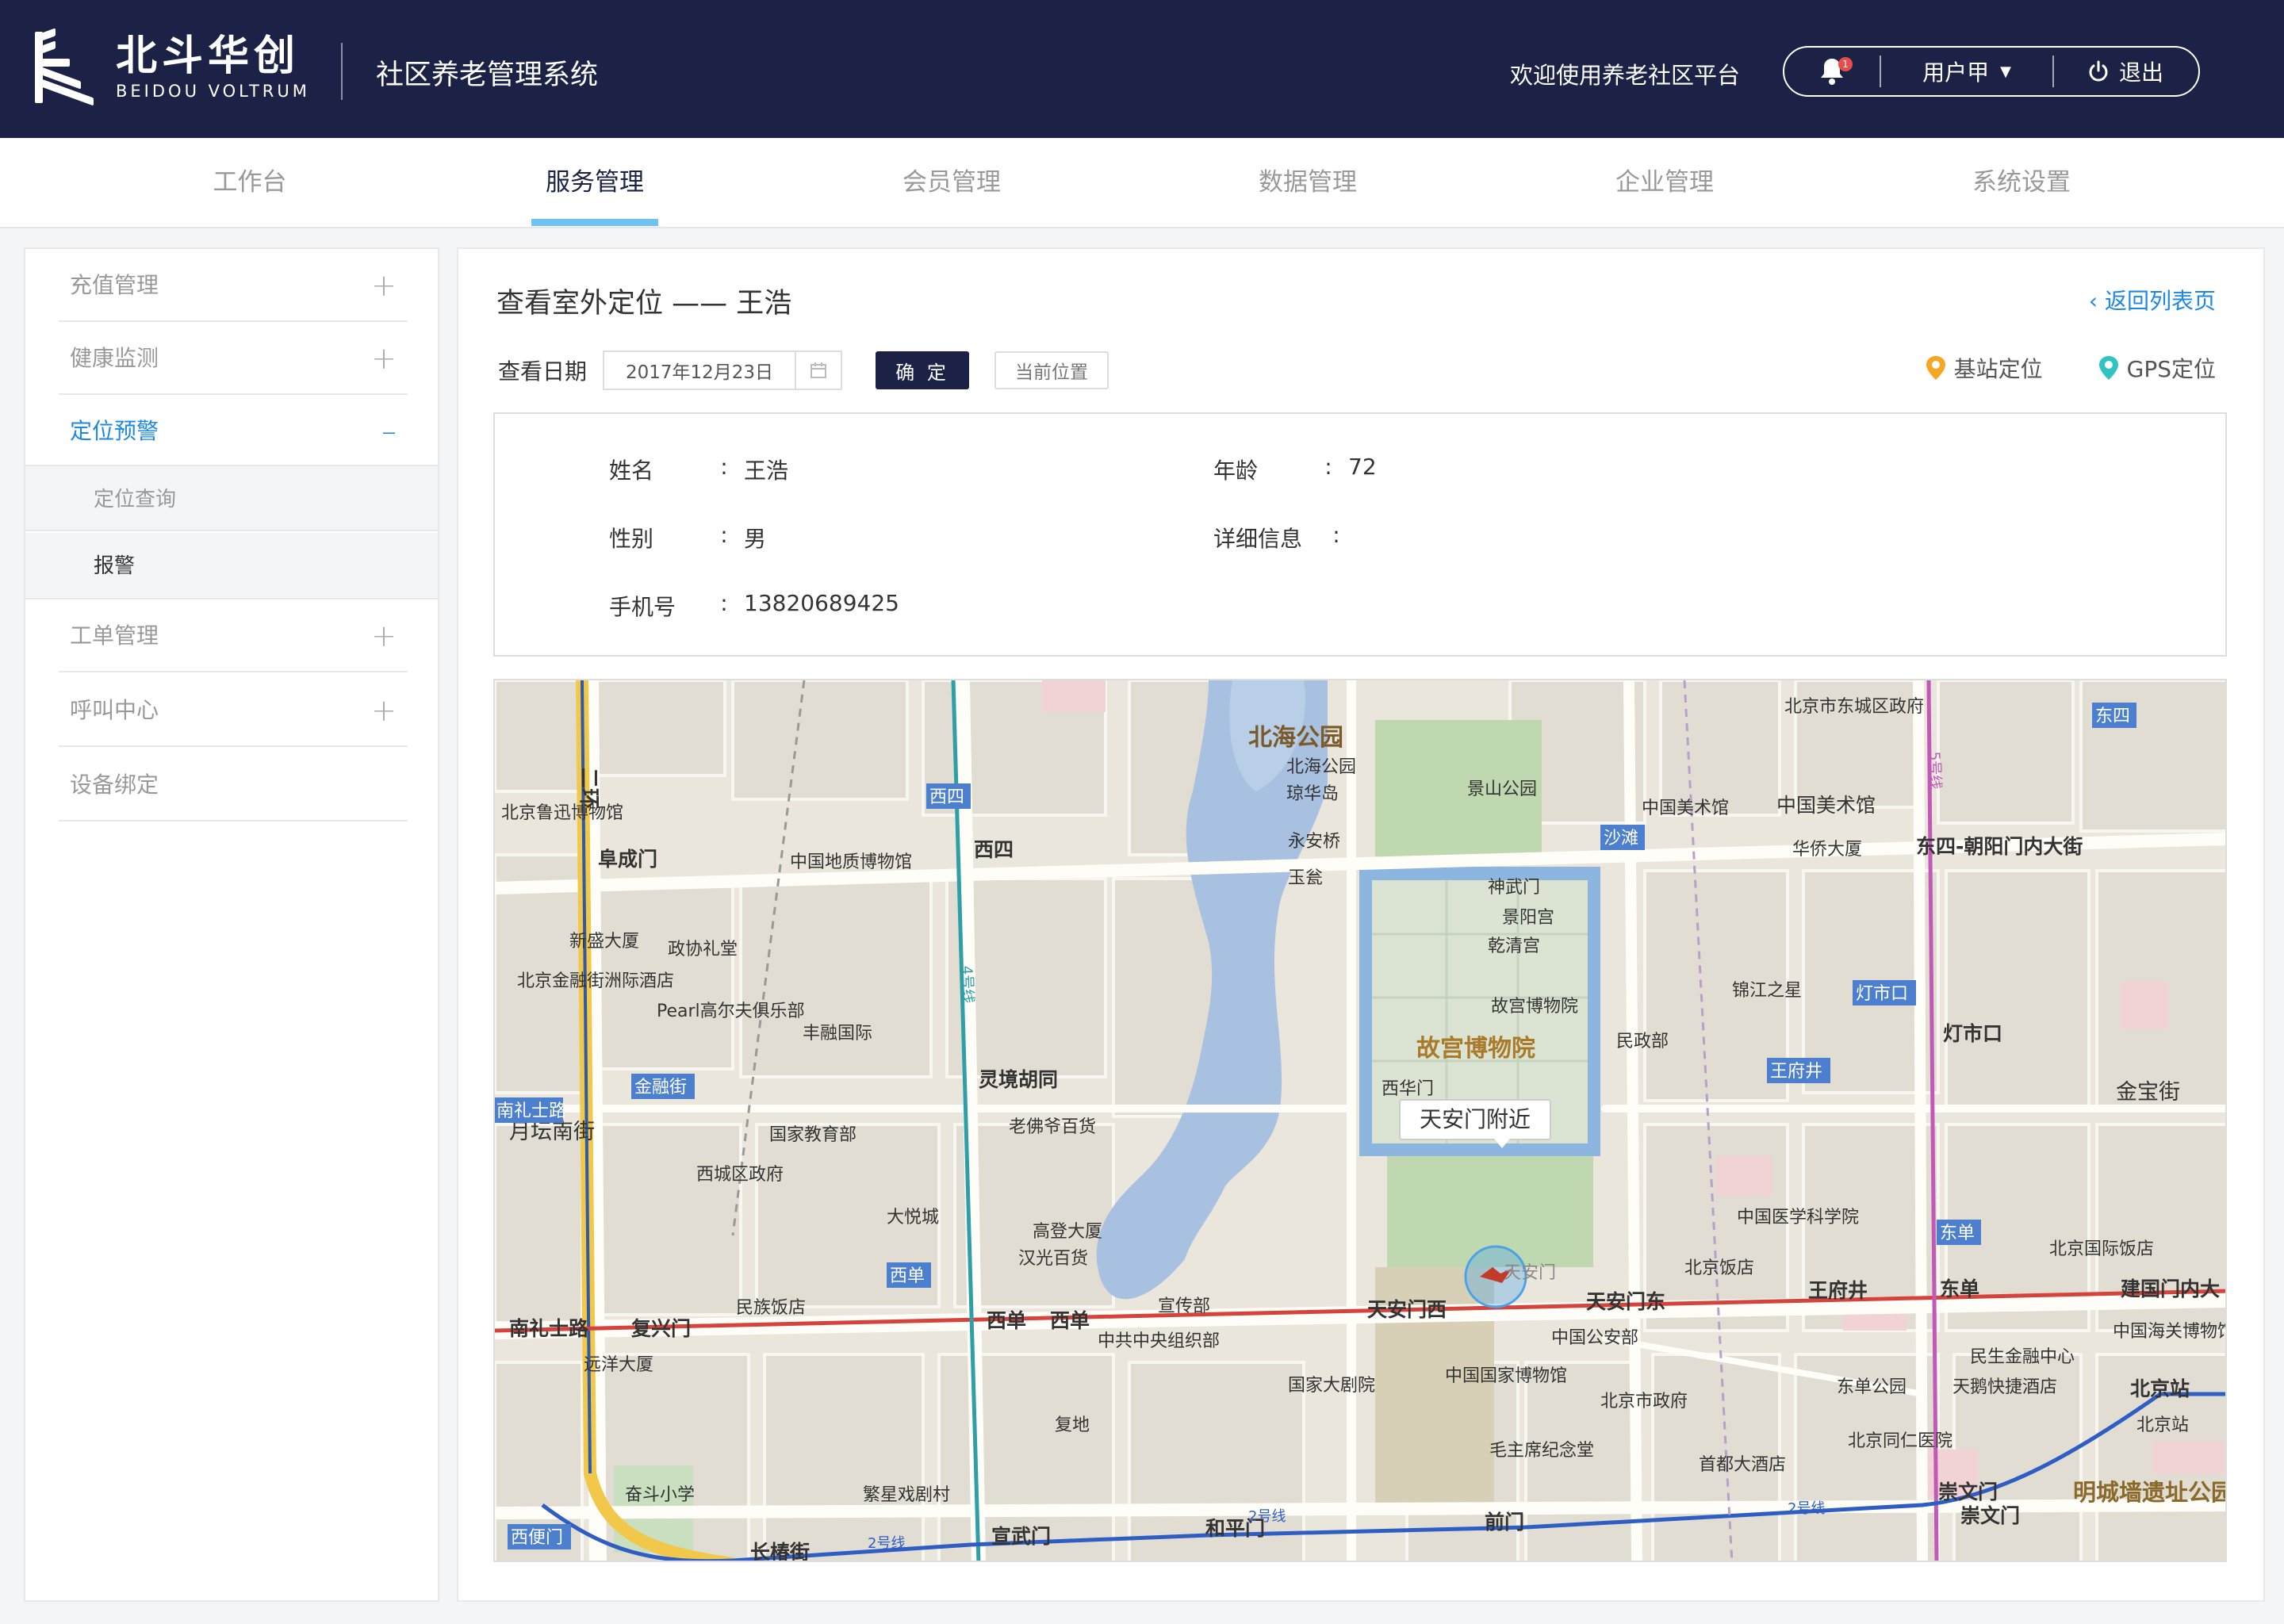 This screenshot has height=1624, width=2284. I want to click on info-value: 72, so click(1362, 467).